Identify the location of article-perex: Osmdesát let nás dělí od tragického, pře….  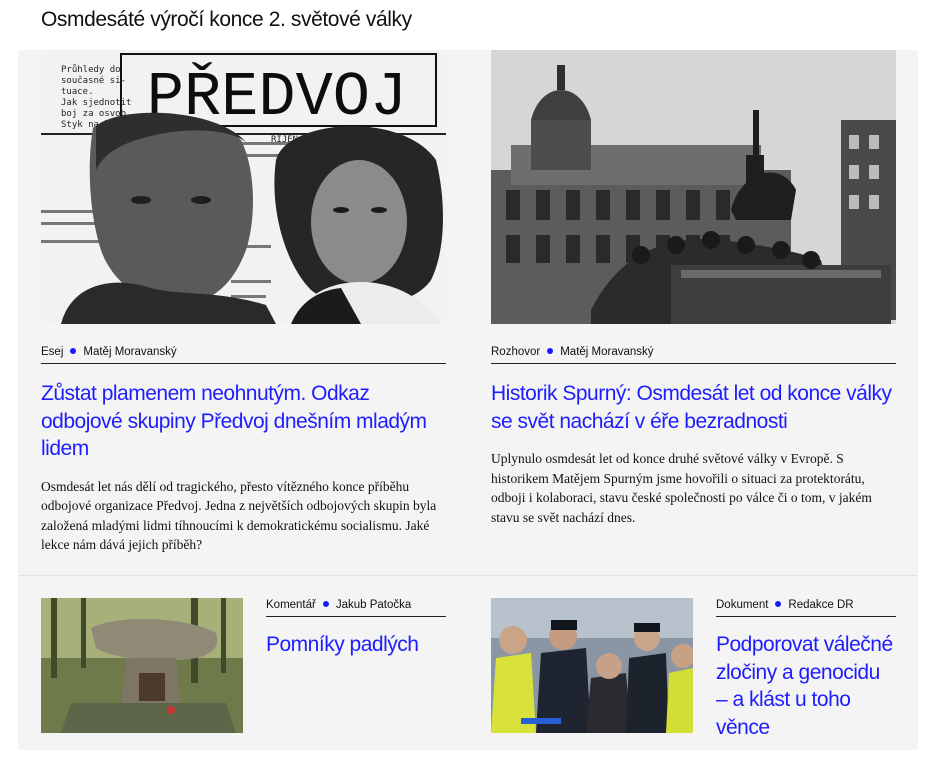
(239, 515).